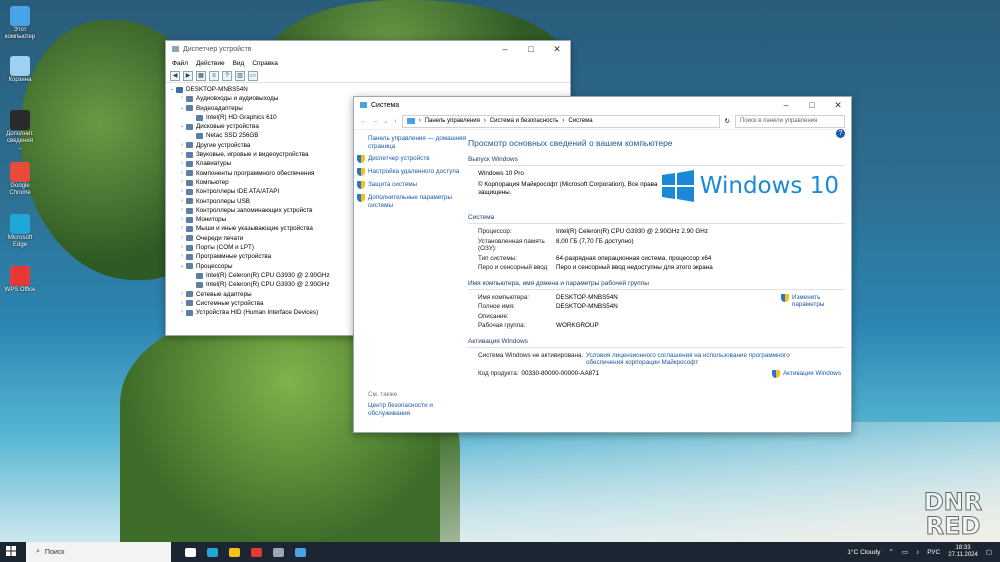 Image resolution: width=1000 pixels, height=562 pixels. I want to click on left-nav-link: Настройка удаленного доступа, so click(416, 172).